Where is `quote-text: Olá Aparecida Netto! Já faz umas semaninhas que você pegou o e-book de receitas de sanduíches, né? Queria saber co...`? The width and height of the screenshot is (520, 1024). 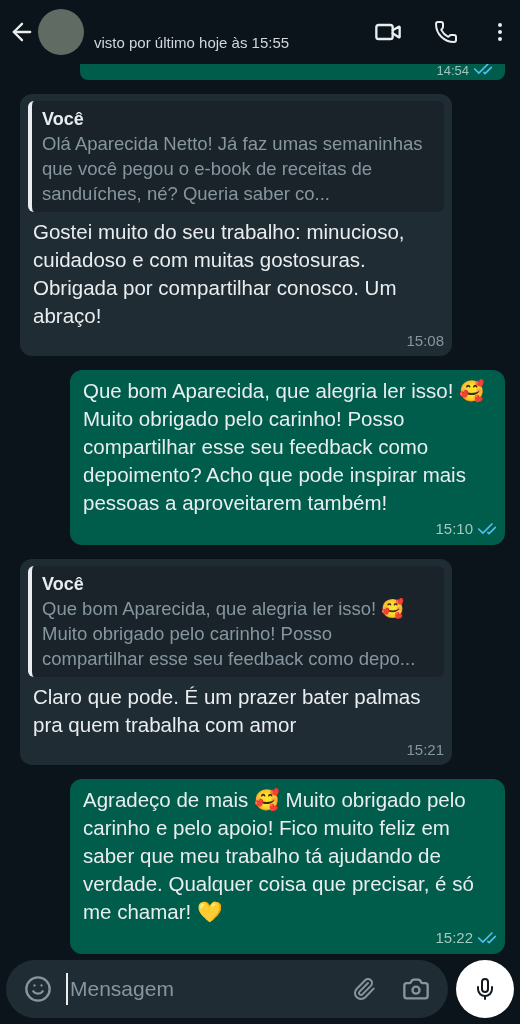 quote-text: Olá Aparecida Netto! Já faz umas semaninhas que você pegou o e-book de receitas de sanduíches, né? Queria saber co... is located at coordinates (233, 169).